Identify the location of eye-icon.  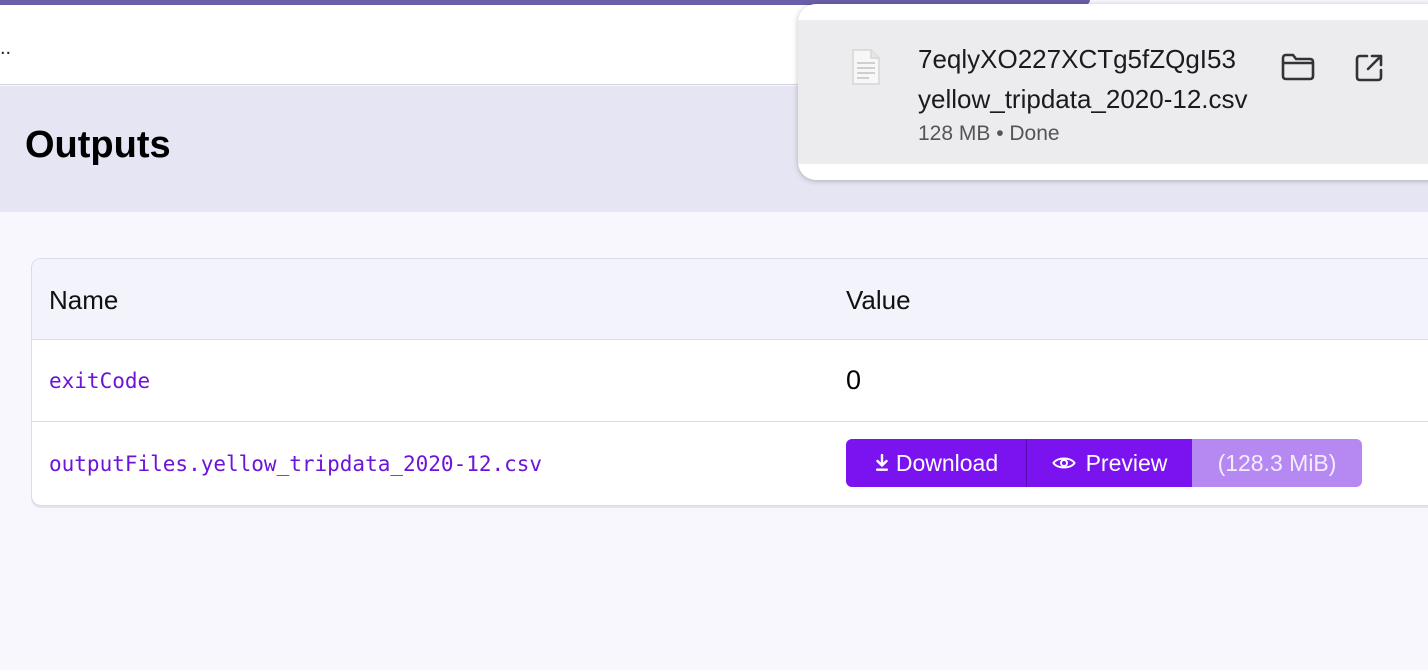
(1063, 463).